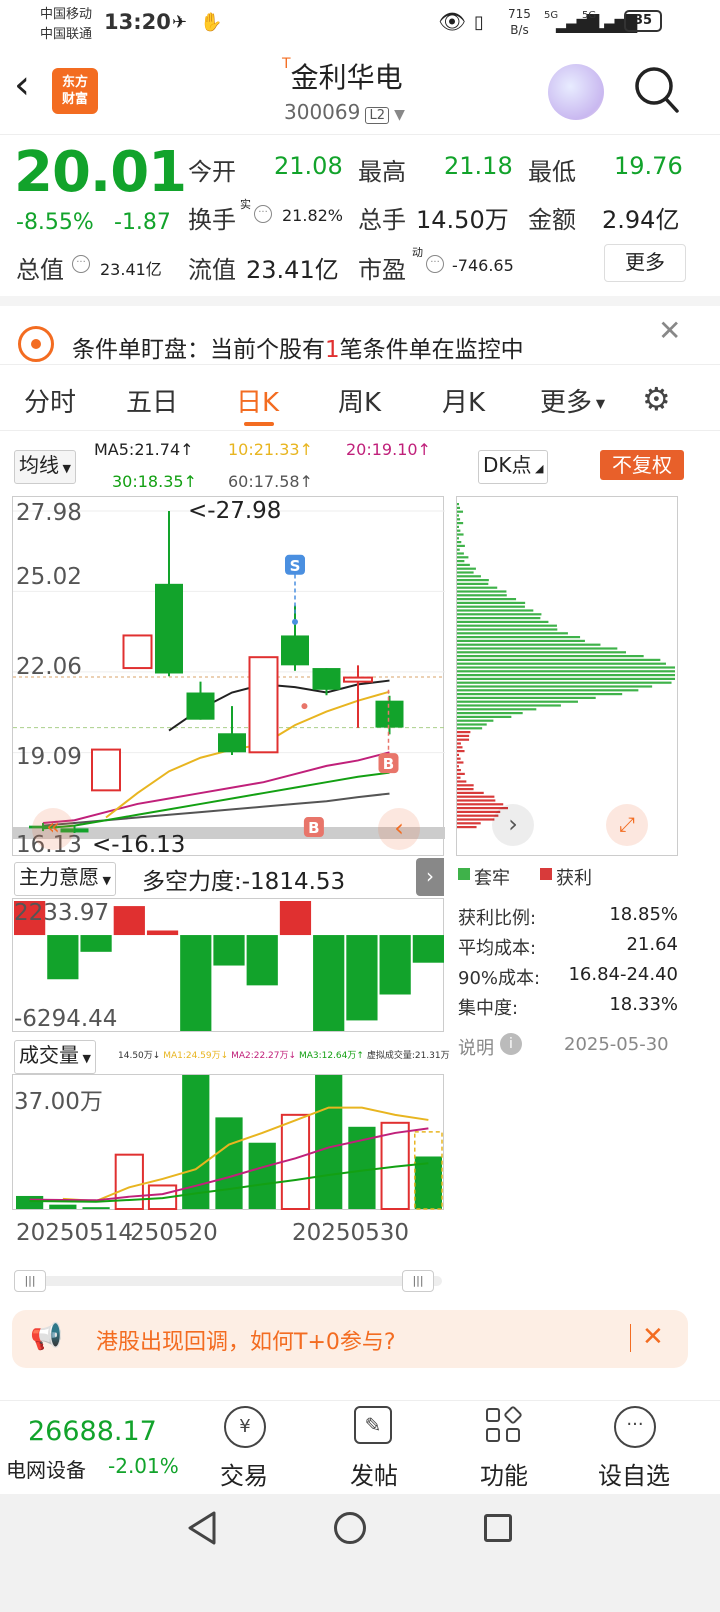 The height and width of the screenshot is (1612, 720). I want to click on mf-y-min: -6294.44, so click(66, 1019).